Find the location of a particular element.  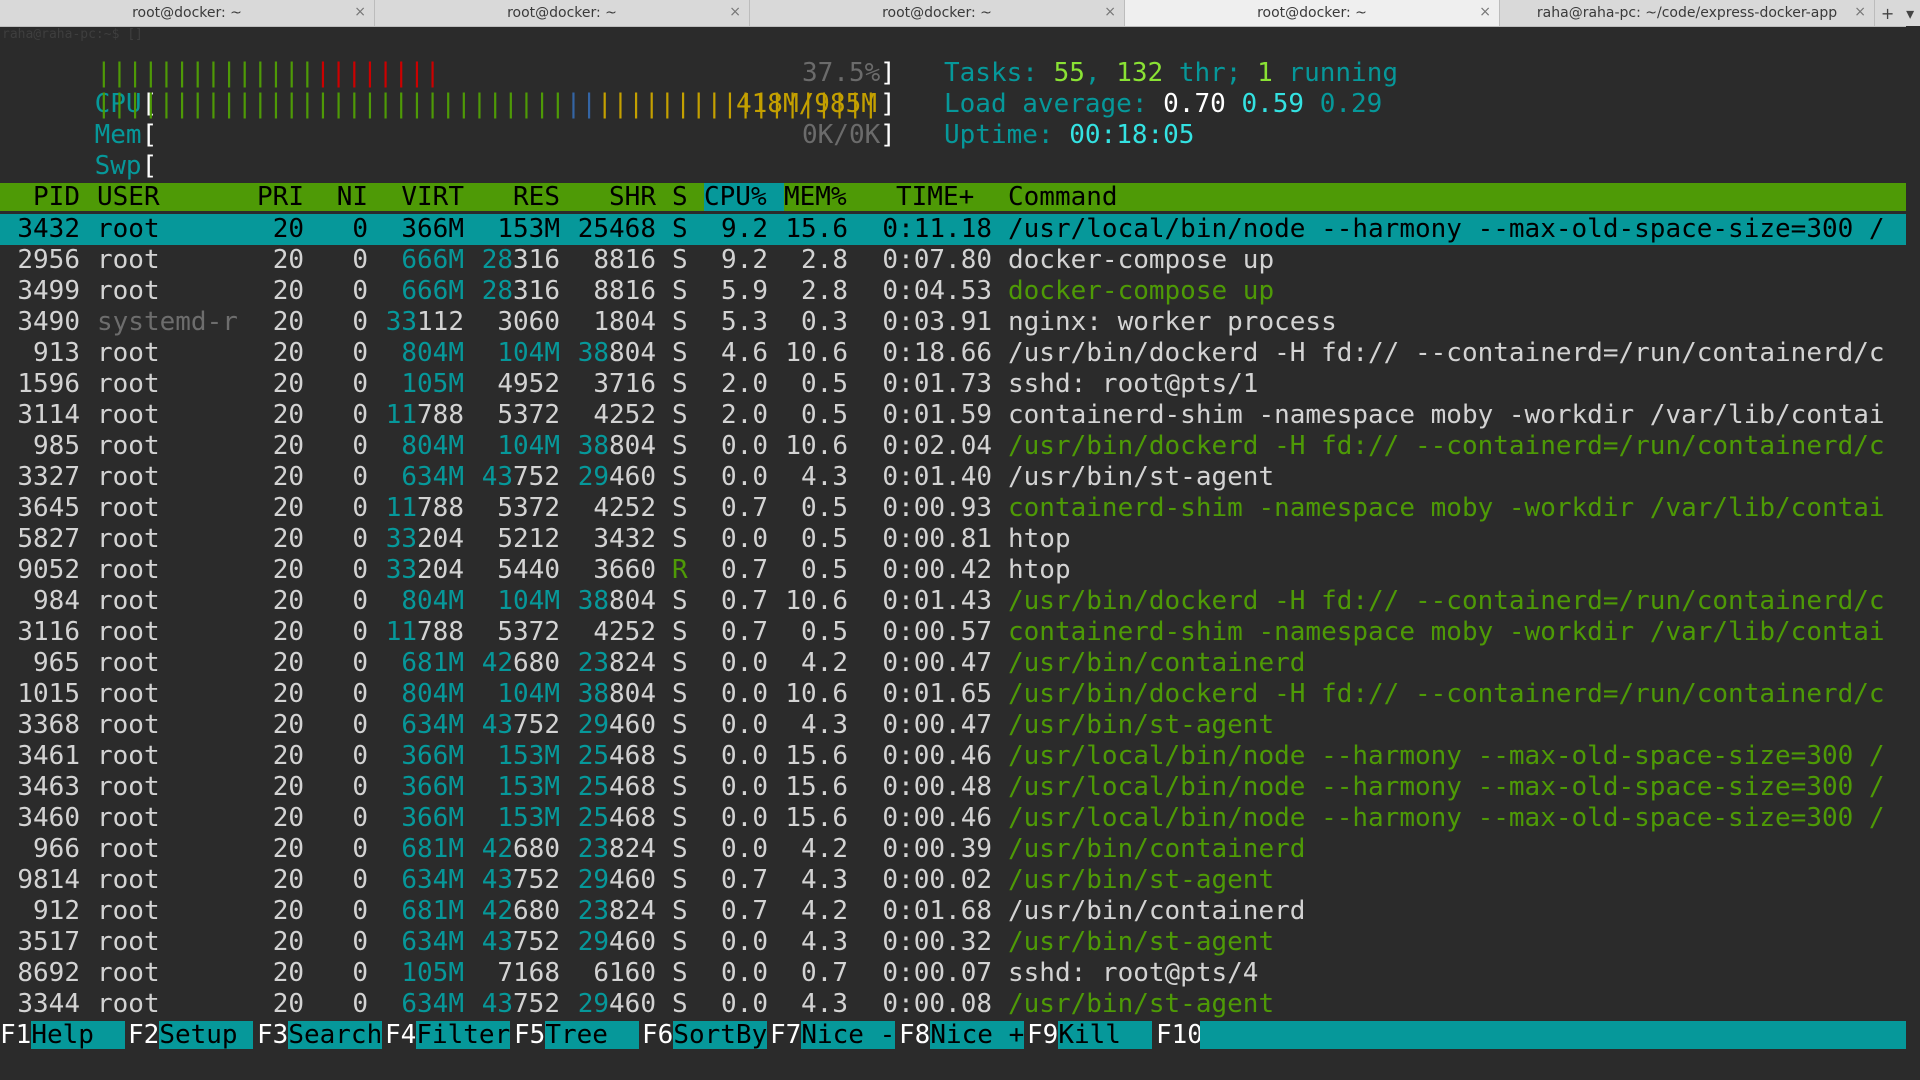

pid-cell: 9052 is located at coordinates (48, 570).